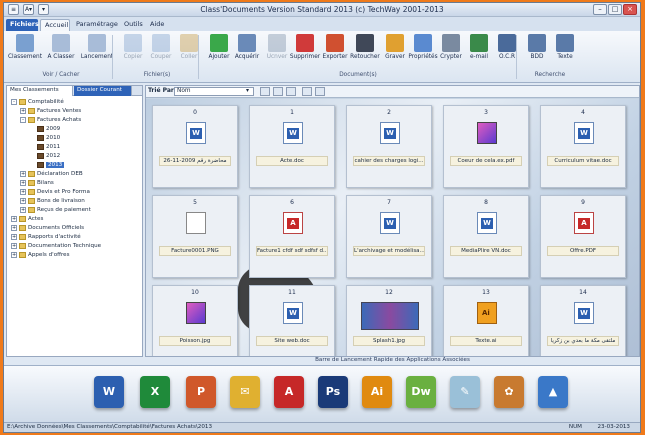 The height and width of the screenshot is (435, 645). I want to click on tree-node: + Devis et Pro Forma, so click(55, 192).